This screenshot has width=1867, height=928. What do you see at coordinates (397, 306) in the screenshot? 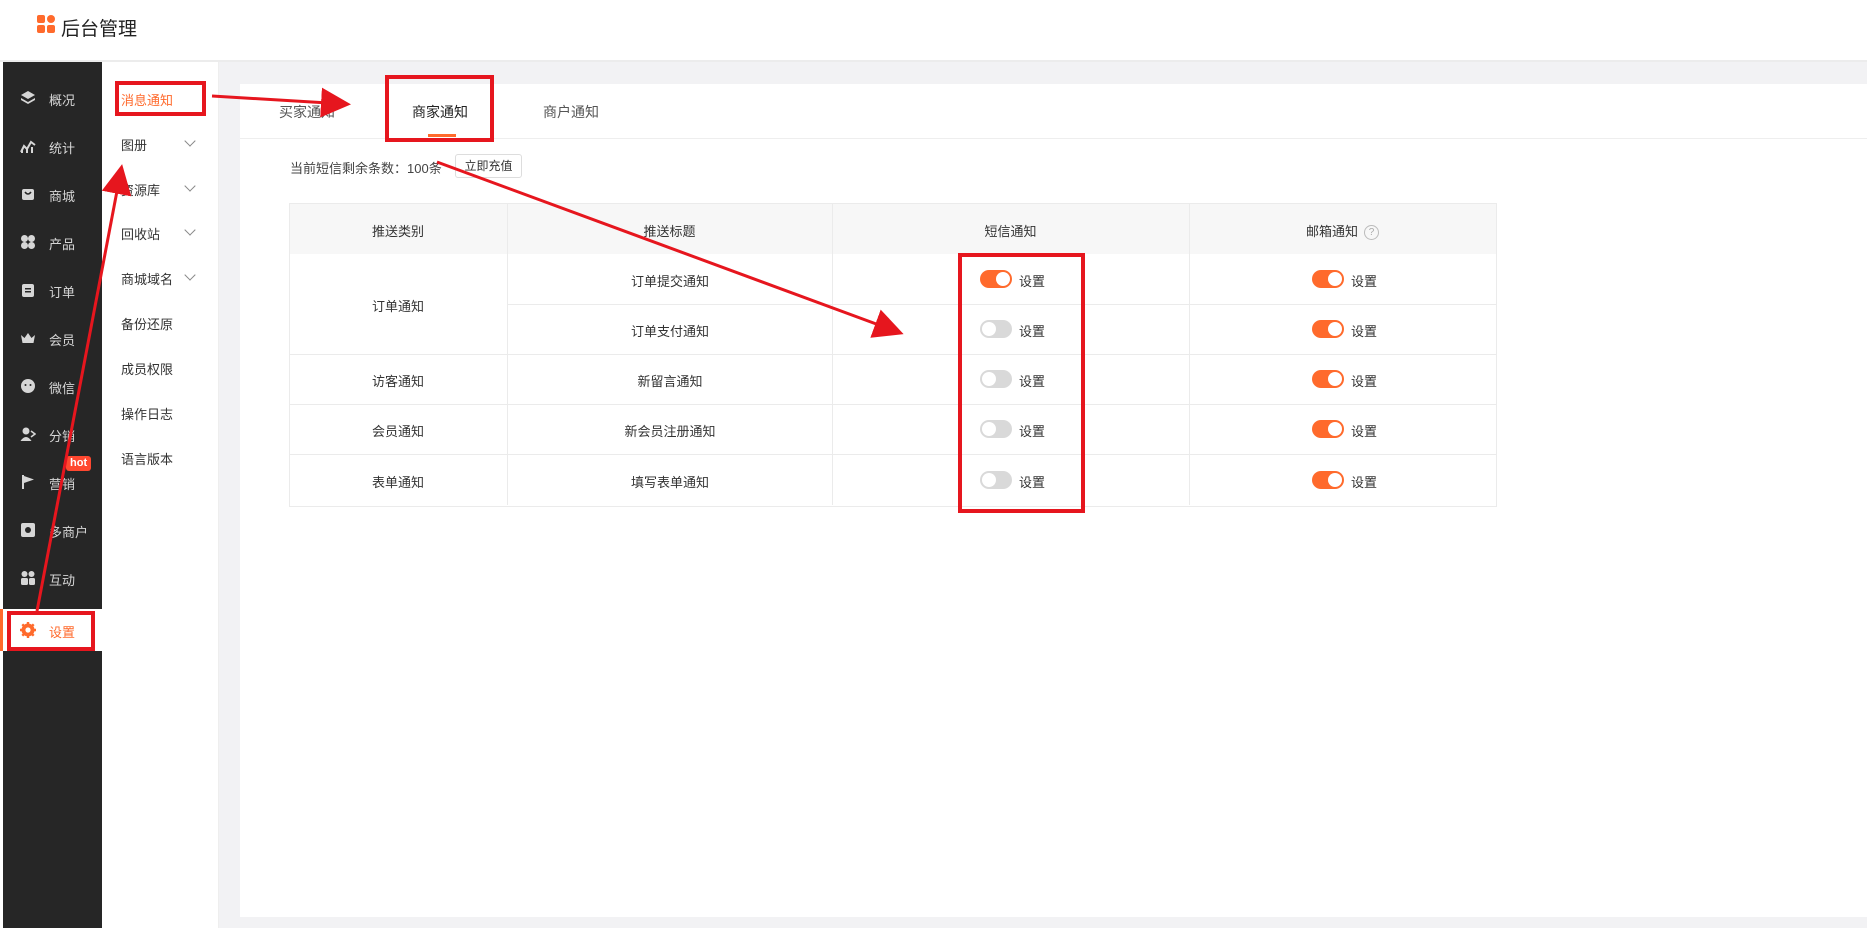
I see `group-cell: 订单通知` at bounding box center [397, 306].